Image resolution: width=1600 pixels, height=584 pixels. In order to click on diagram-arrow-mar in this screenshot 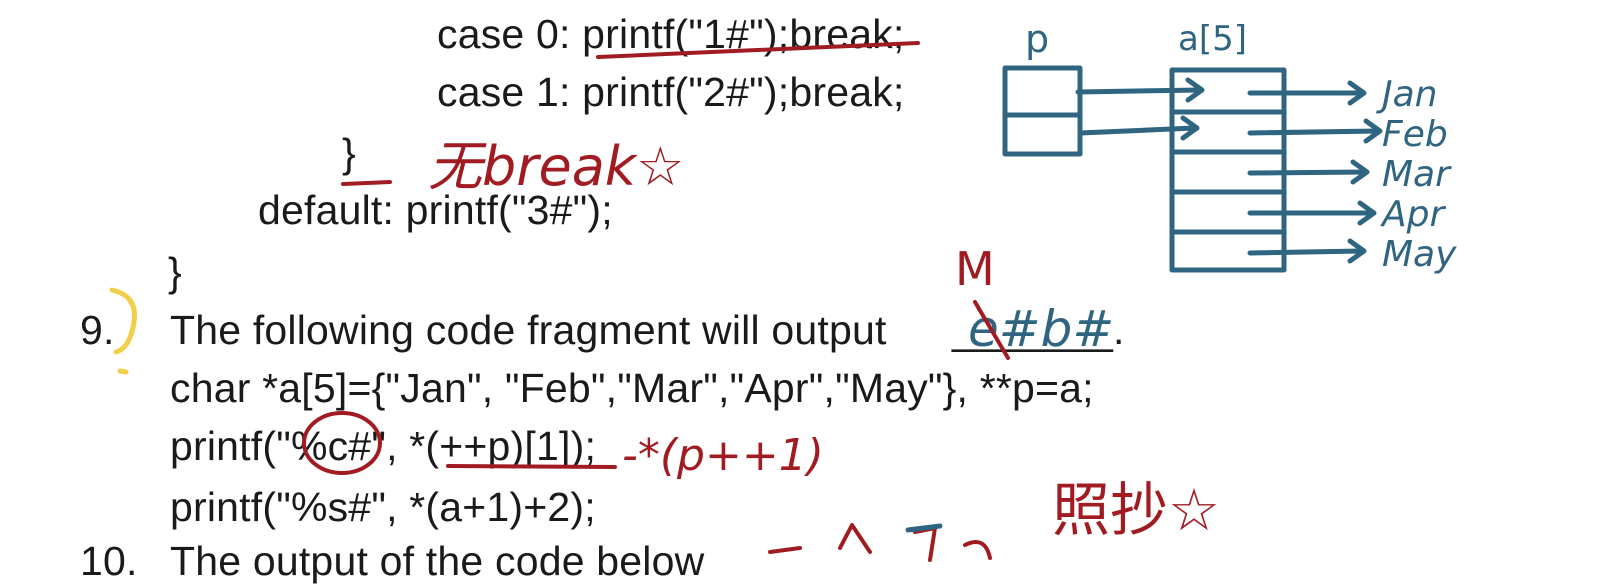, I will do `click(1308, 172)`.